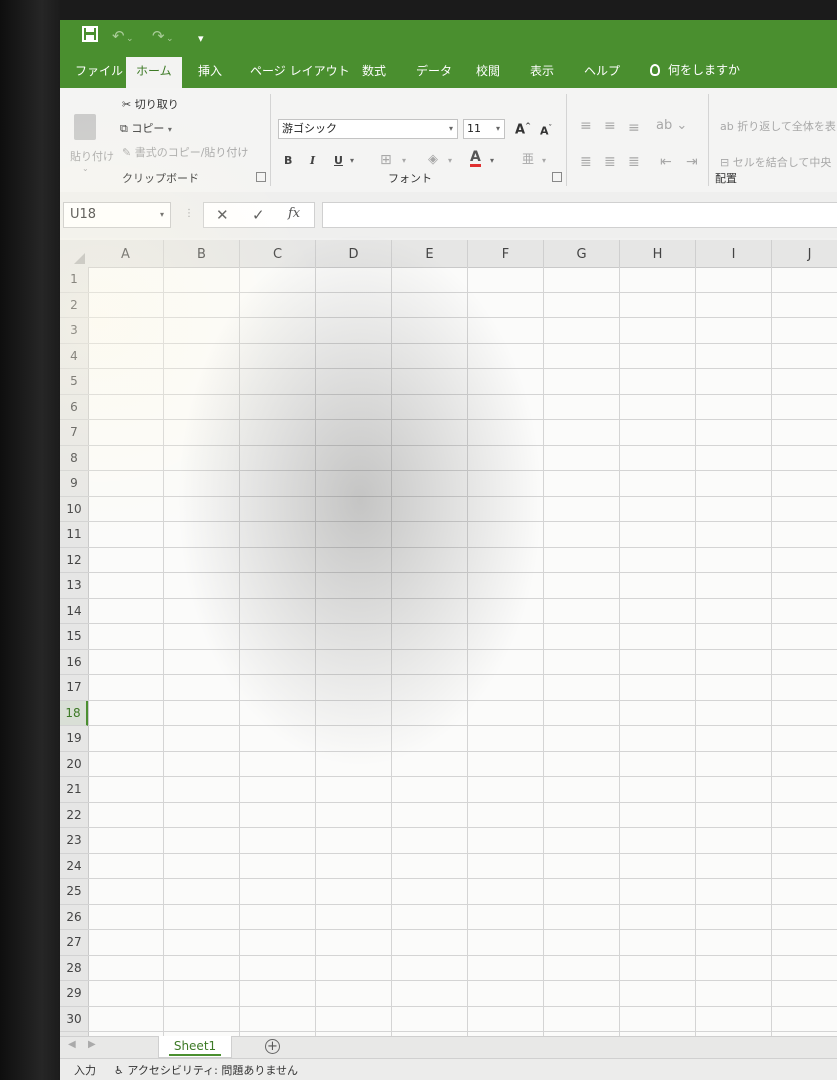  I want to click on font-size-select: 11 ▾, so click(484, 129).